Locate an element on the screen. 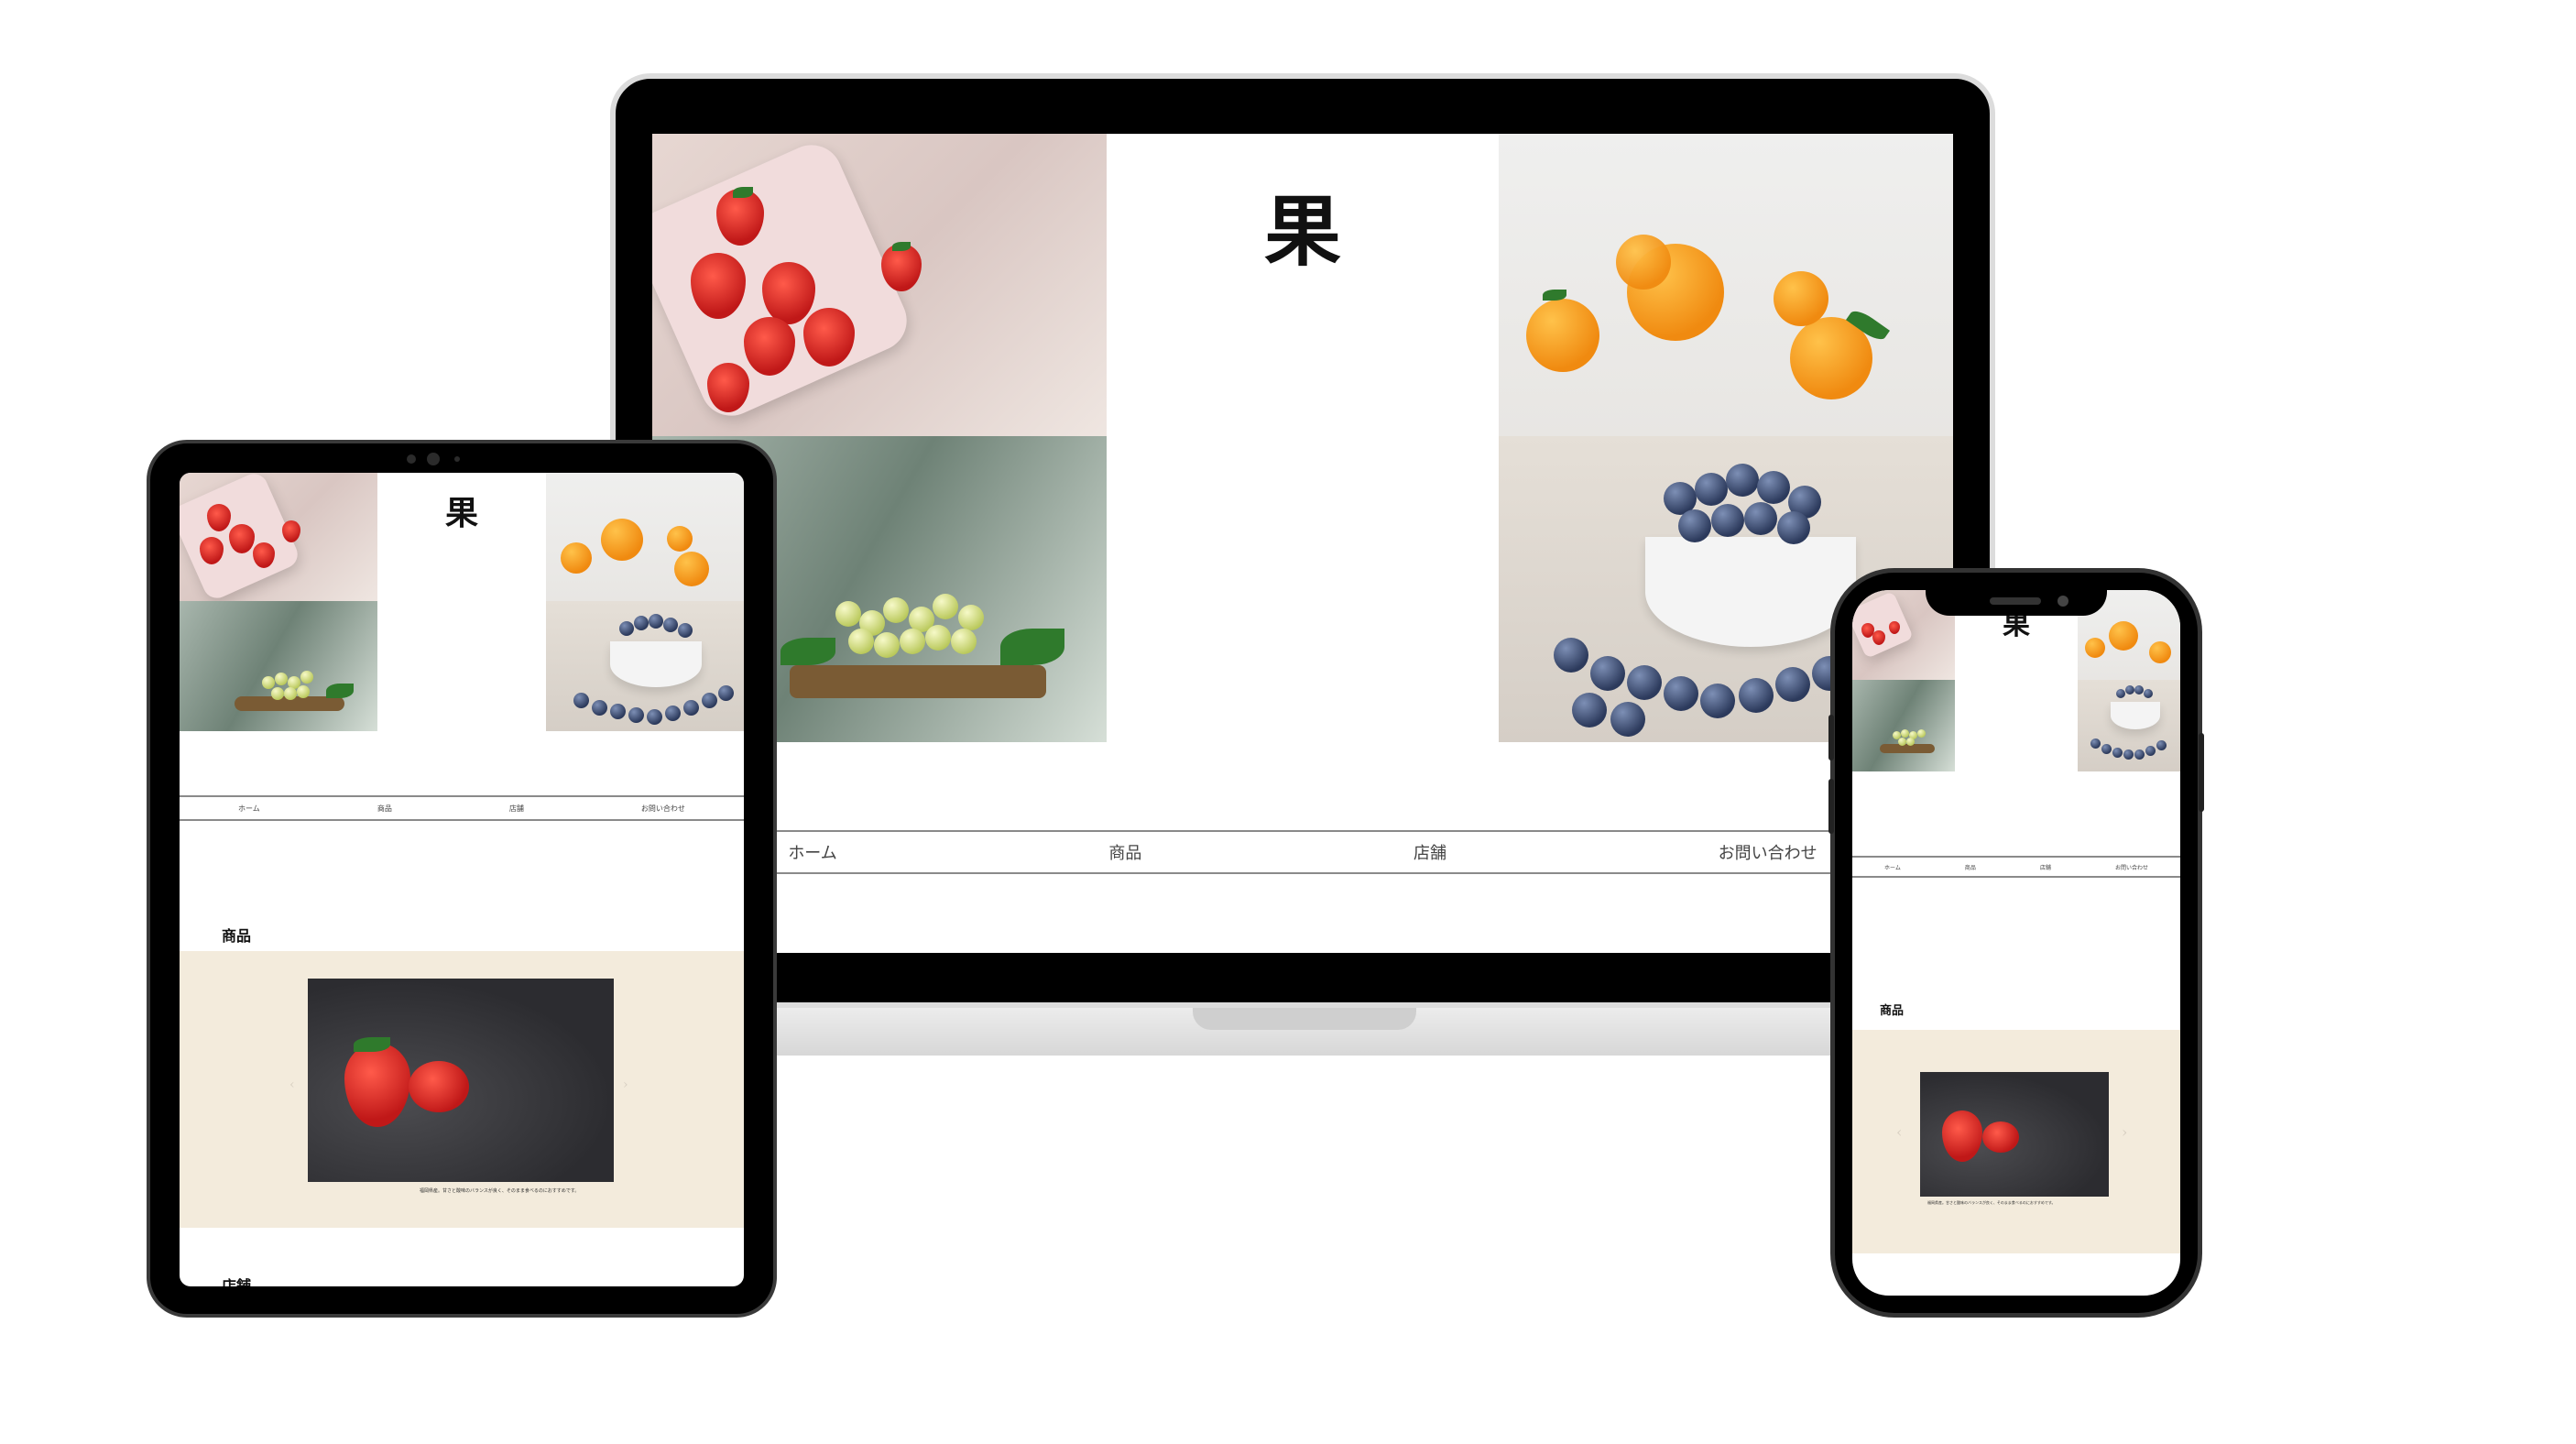 The height and width of the screenshot is (1444, 2576). phone-speaker is located at coordinates (2016, 601).